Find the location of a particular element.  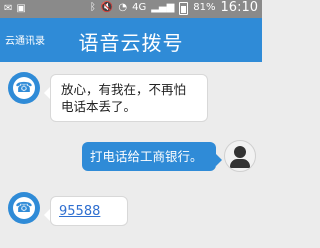

message-bubble-outgoing: 打电话给工商银行。 is located at coordinates (152, 156).